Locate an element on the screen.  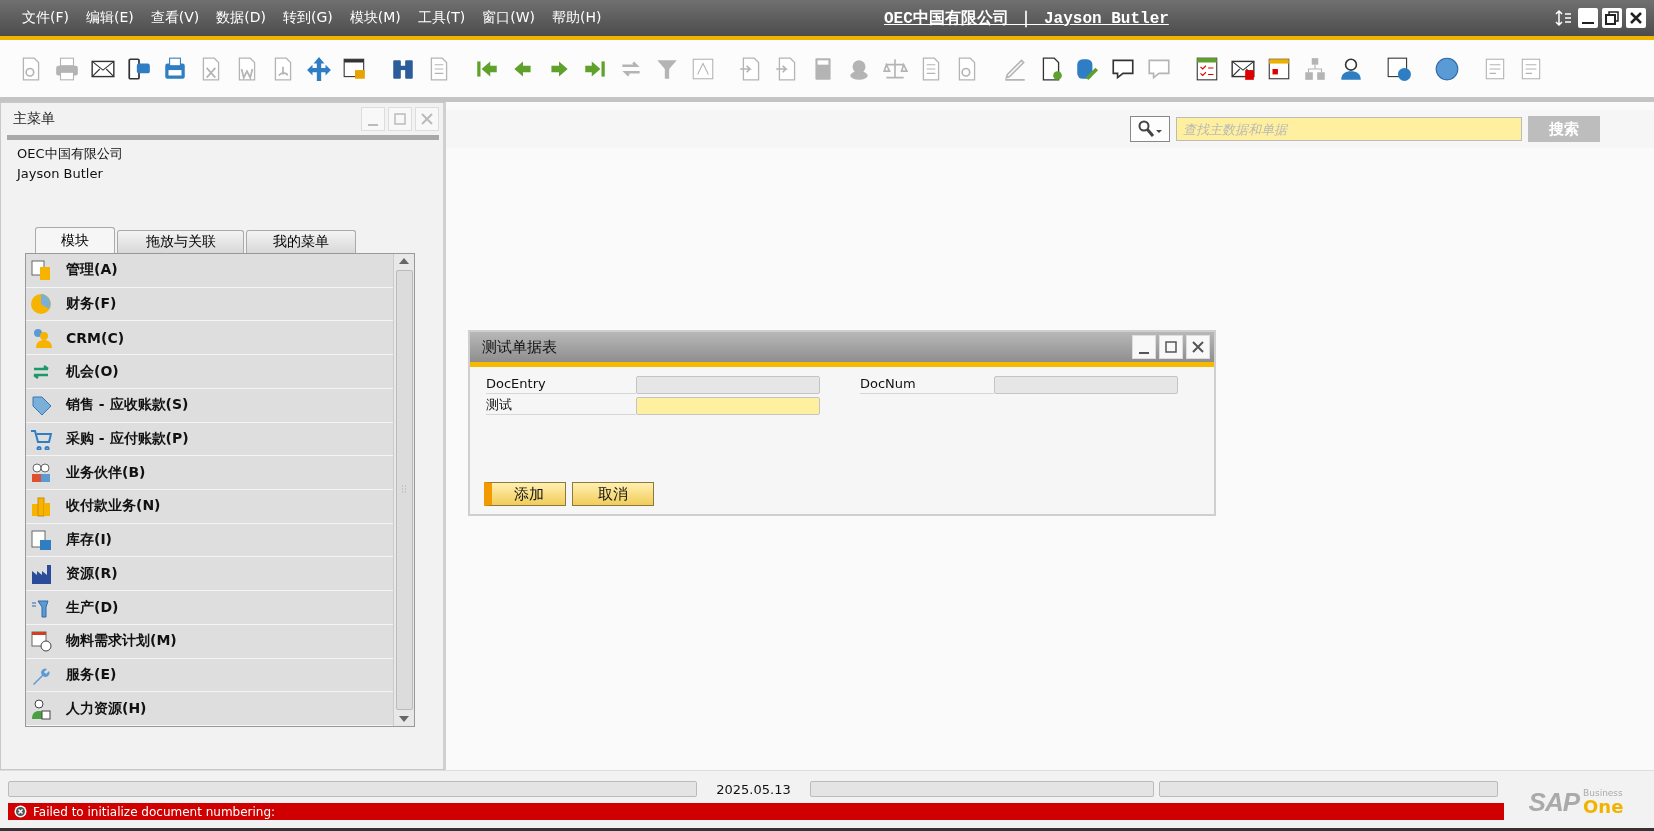
menu-item: 编辑(E) is located at coordinates (110, 18).